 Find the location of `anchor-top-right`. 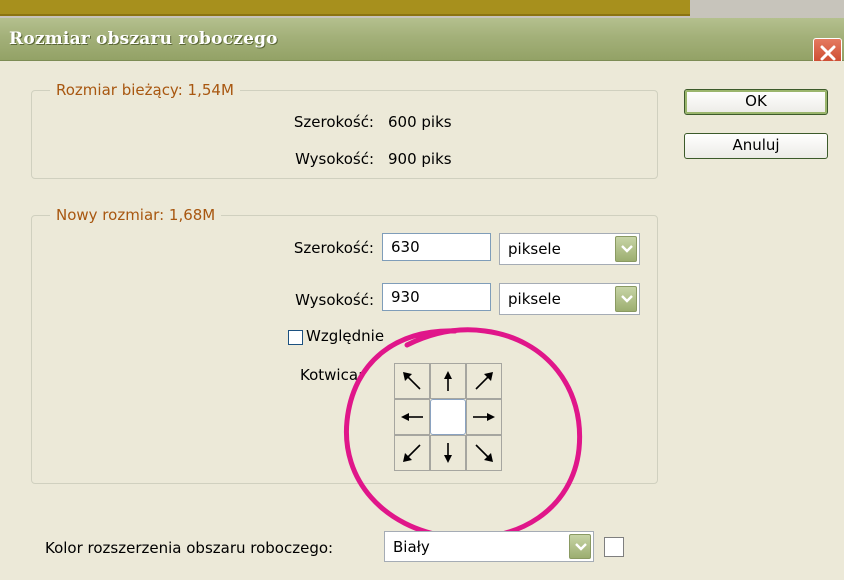

anchor-top-right is located at coordinates (484, 381).